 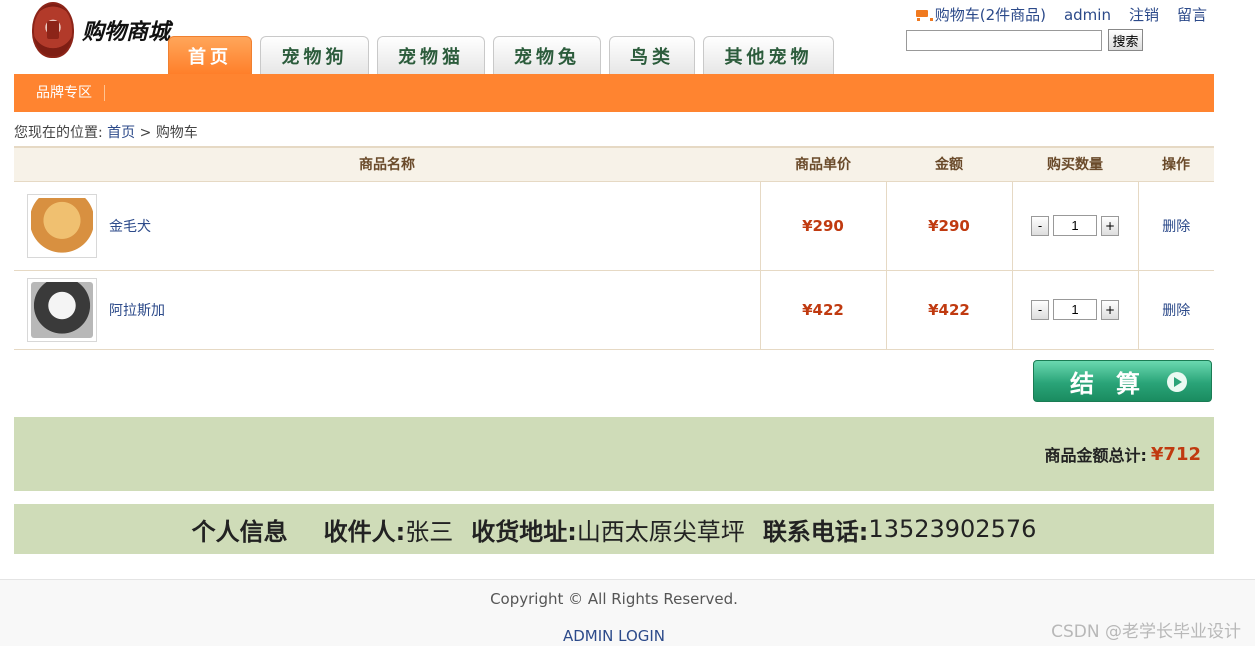 I want to click on breadcrumb: 您现在的位置: 首页 > 购物车, so click(x=106, y=132).